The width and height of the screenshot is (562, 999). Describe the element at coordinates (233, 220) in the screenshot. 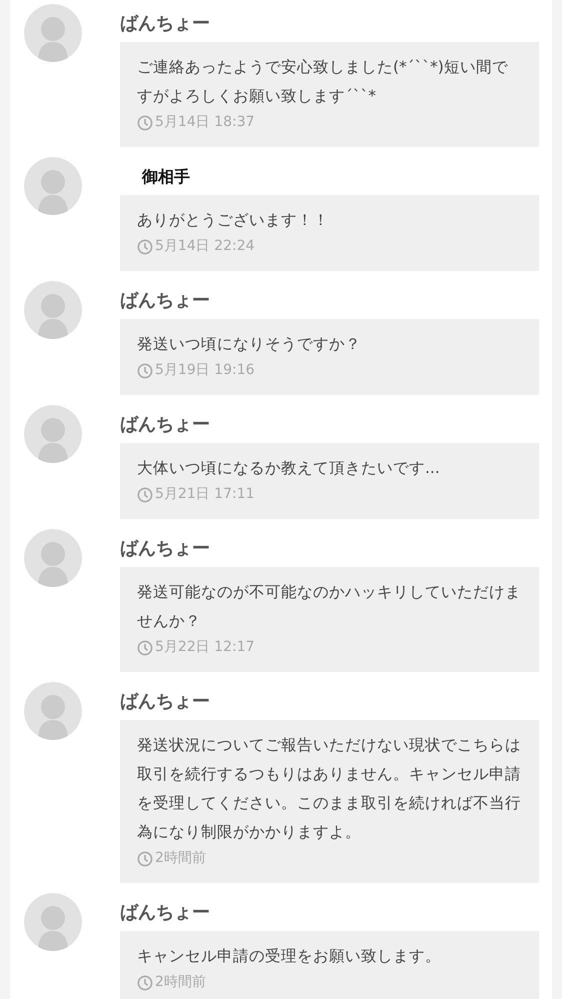

I see `message-text: ありがとうございます！！` at that location.